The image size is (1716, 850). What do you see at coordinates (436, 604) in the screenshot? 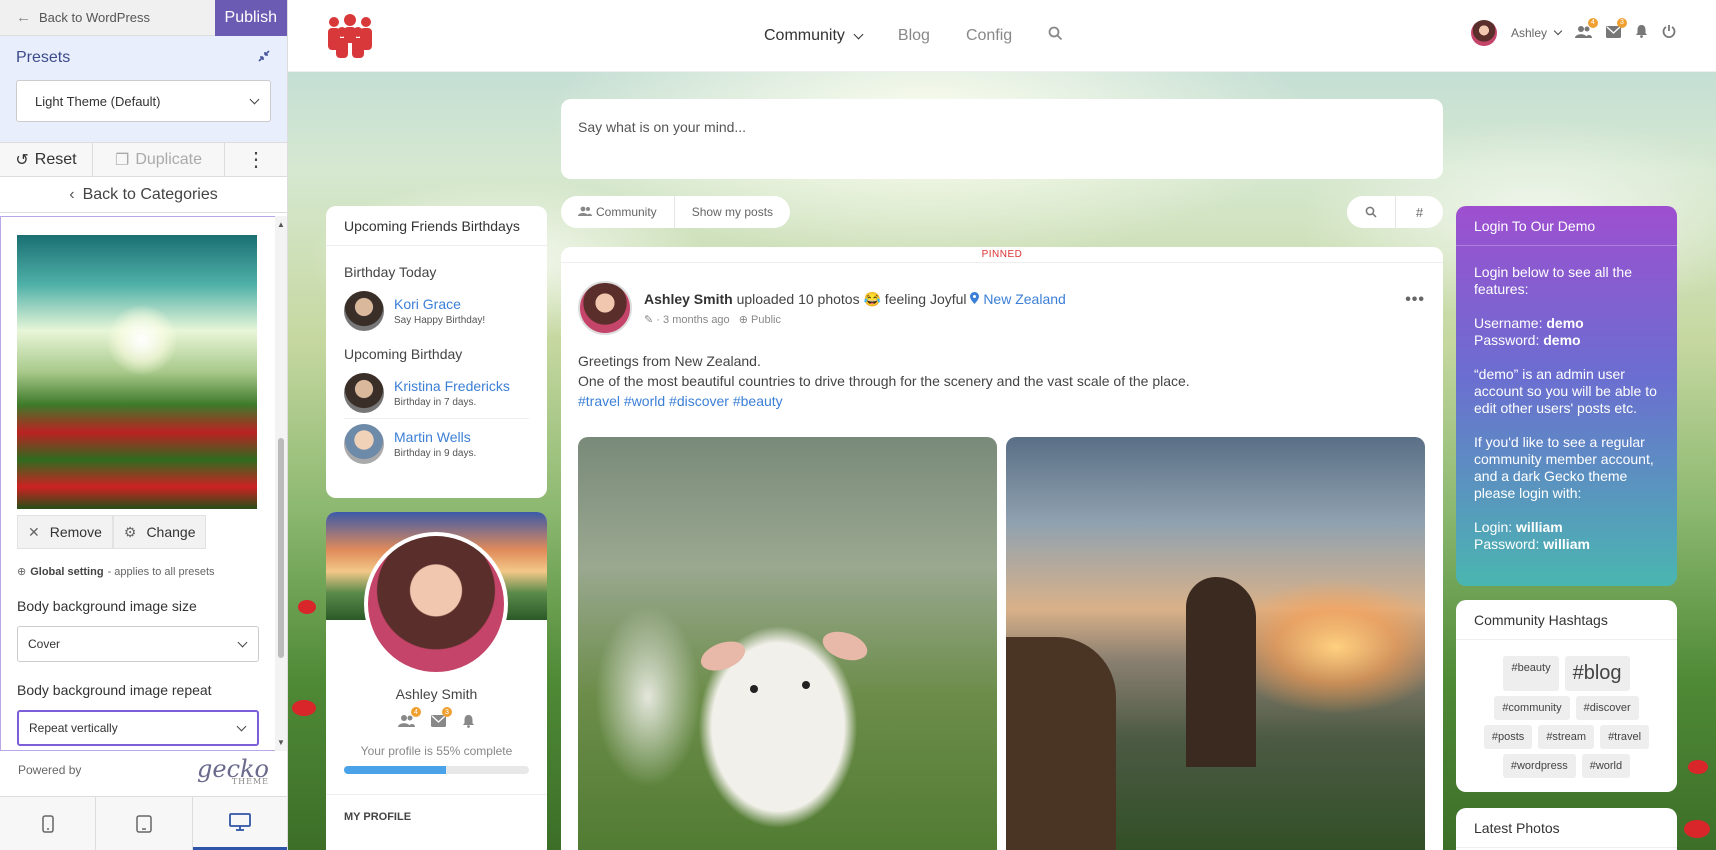
I see `profile-avatar` at bounding box center [436, 604].